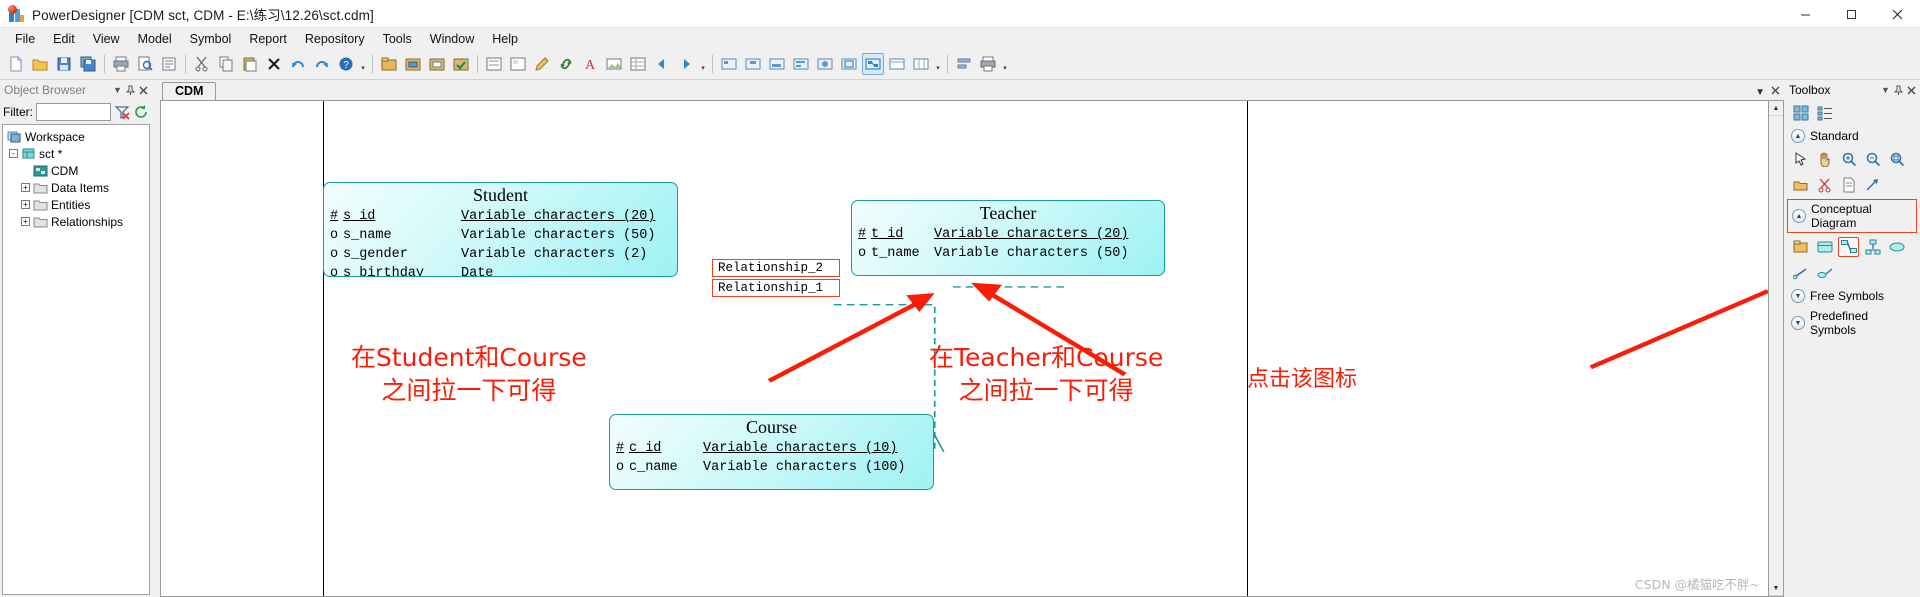 This screenshot has width=1920, height=597. Describe the element at coordinates (518, 64) in the screenshot. I see `zoom-icon` at that location.